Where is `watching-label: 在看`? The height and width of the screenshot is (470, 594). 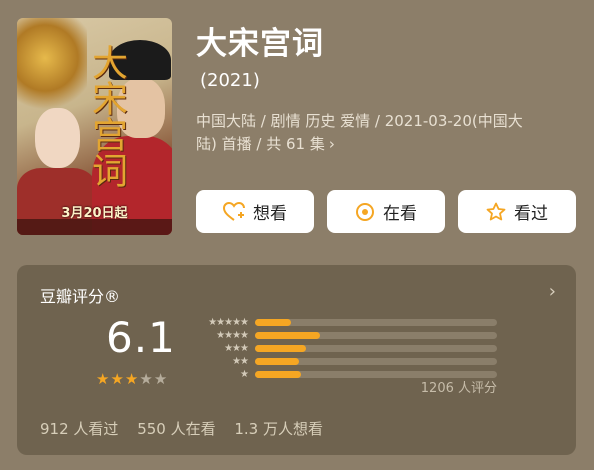
watching-label: 在看 is located at coordinates (400, 214).